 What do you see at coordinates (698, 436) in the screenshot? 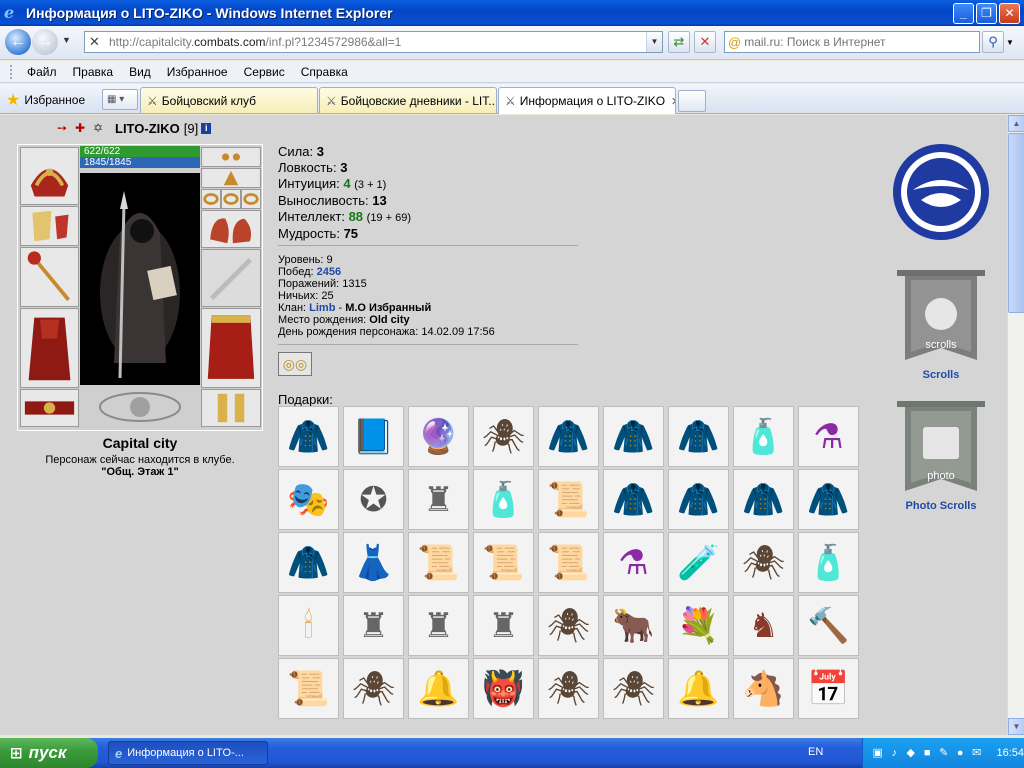
I see `cape-grey-icon: 🧥` at bounding box center [698, 436].